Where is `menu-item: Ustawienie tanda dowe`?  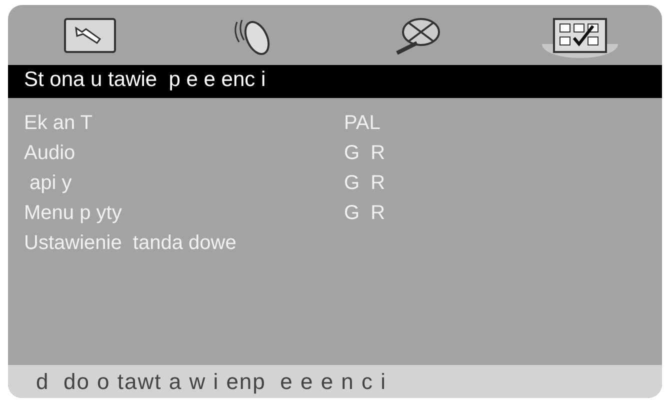
menu-item: Ustawienie tanda dowe is located at coordinates (184, 243).